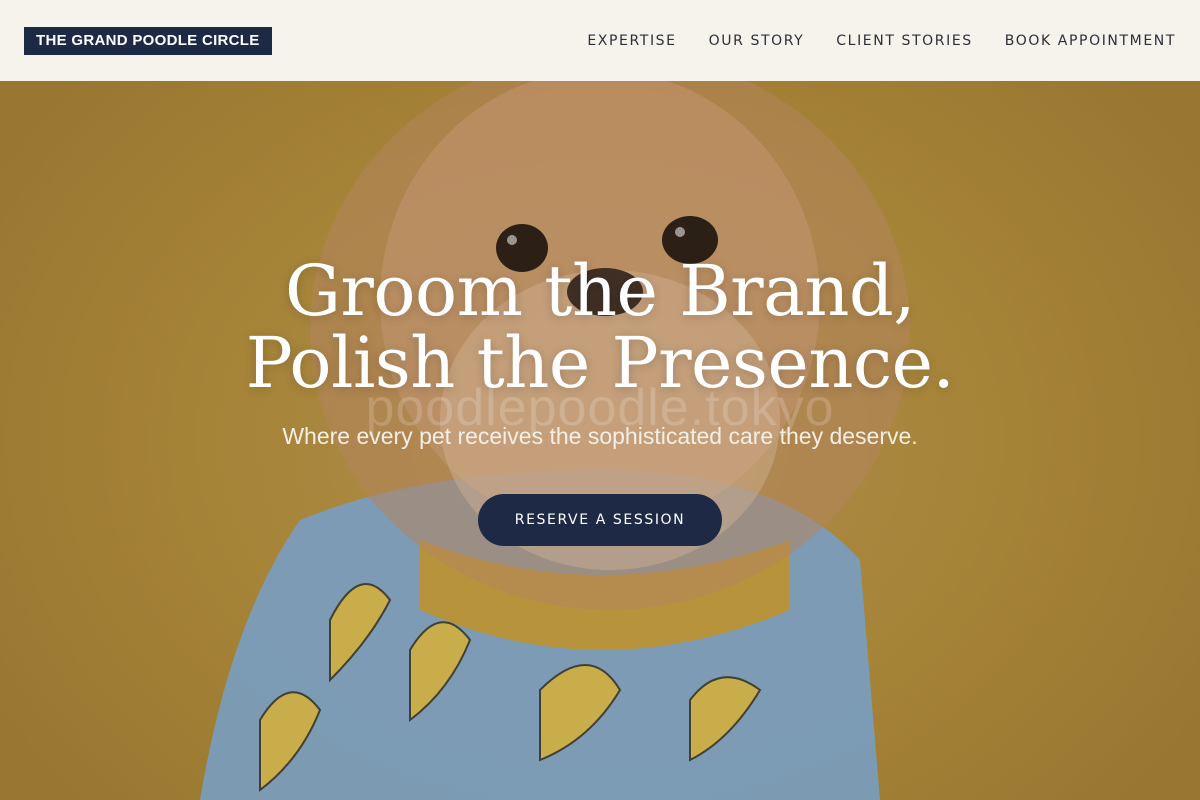 Image resolution: width=1200 pixels, height=800 pixels. I want to click on nav-item-client-stories: CLIENT STORIES, so click(904, 41).